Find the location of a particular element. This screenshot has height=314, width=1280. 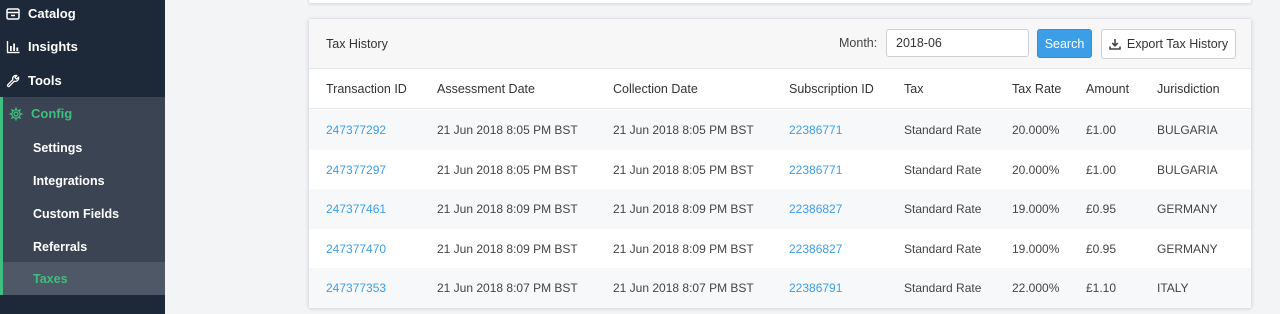

column-header-jurisdiction: Jurisdiction is located at coordinates (1188, 89).